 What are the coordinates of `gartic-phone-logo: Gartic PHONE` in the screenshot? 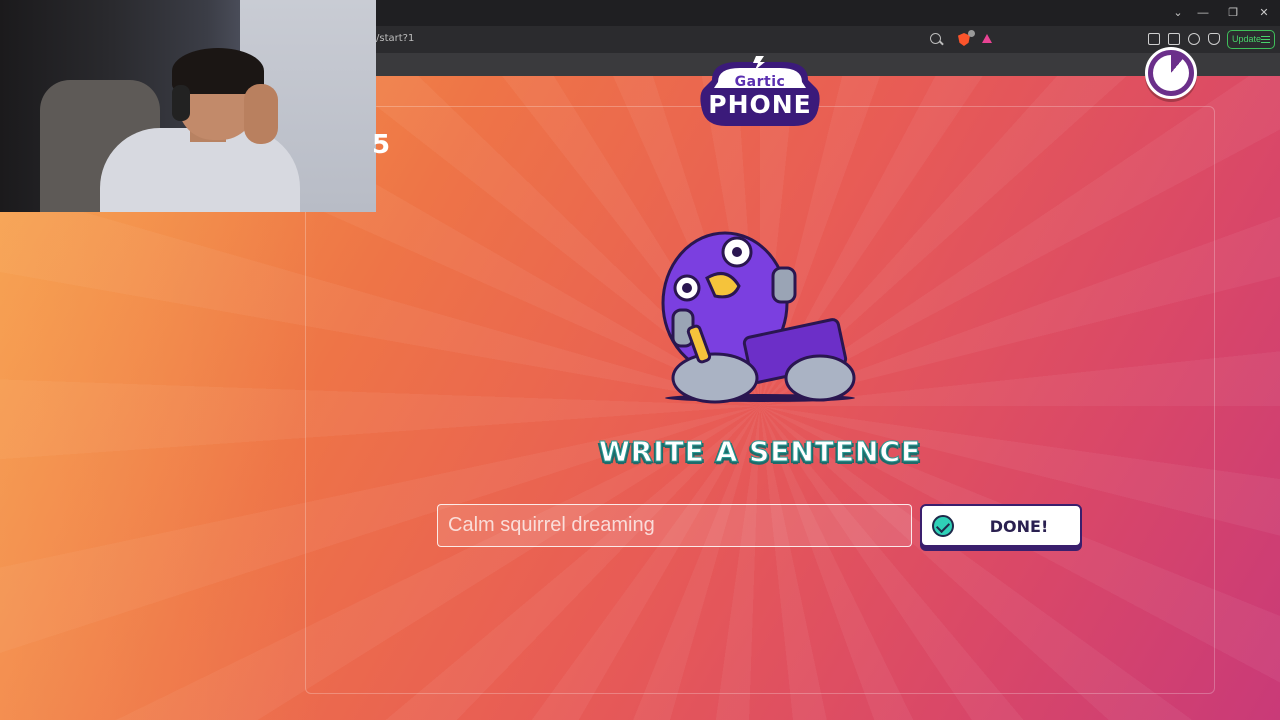 It's located at (760, 93).